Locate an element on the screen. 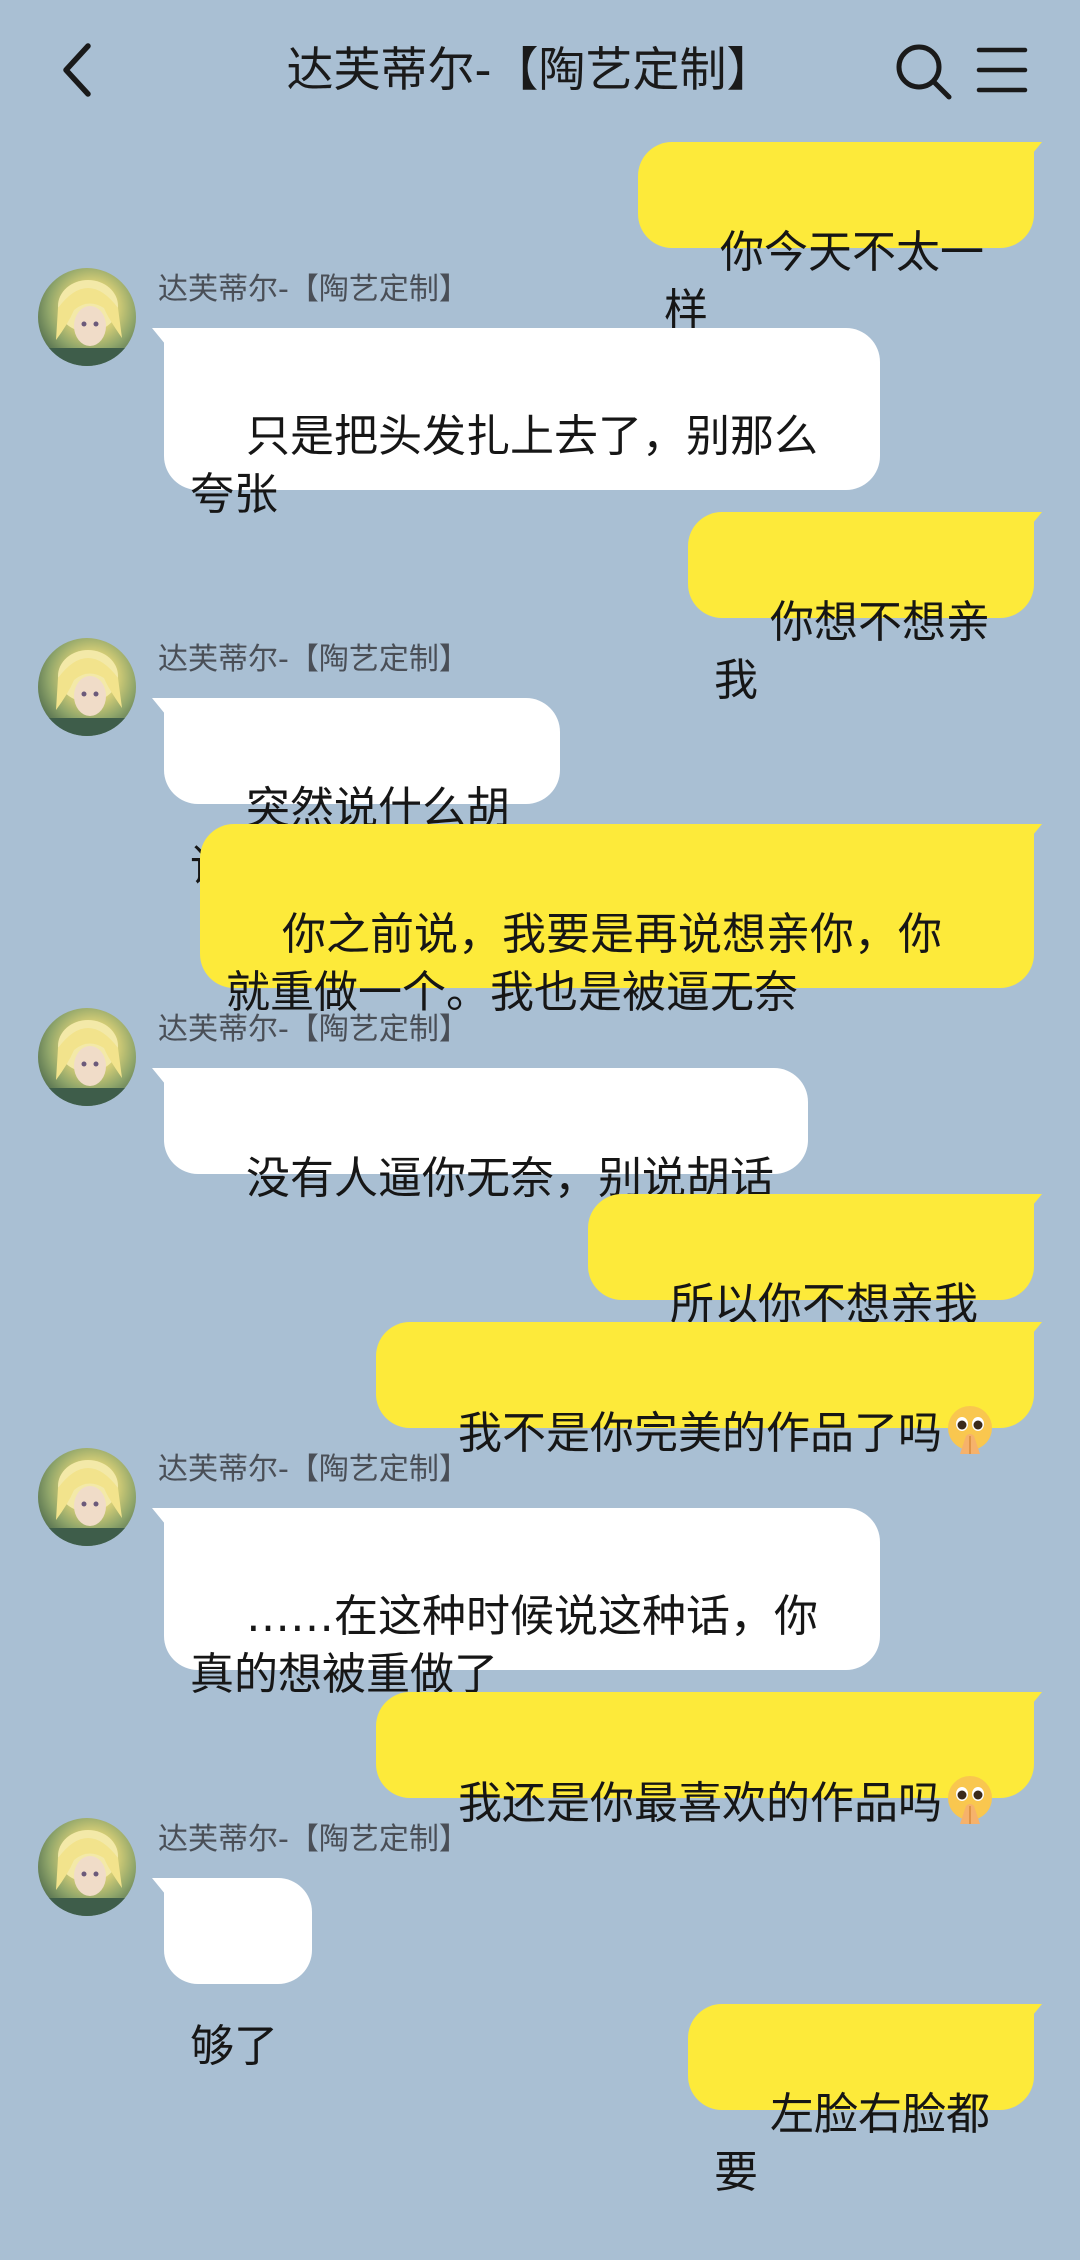 Image resolution: width=1080 pixels, height=2260 pixels. message-text: 我还是你最喜欢的作品吗 is located at coordinates (699, 1803).